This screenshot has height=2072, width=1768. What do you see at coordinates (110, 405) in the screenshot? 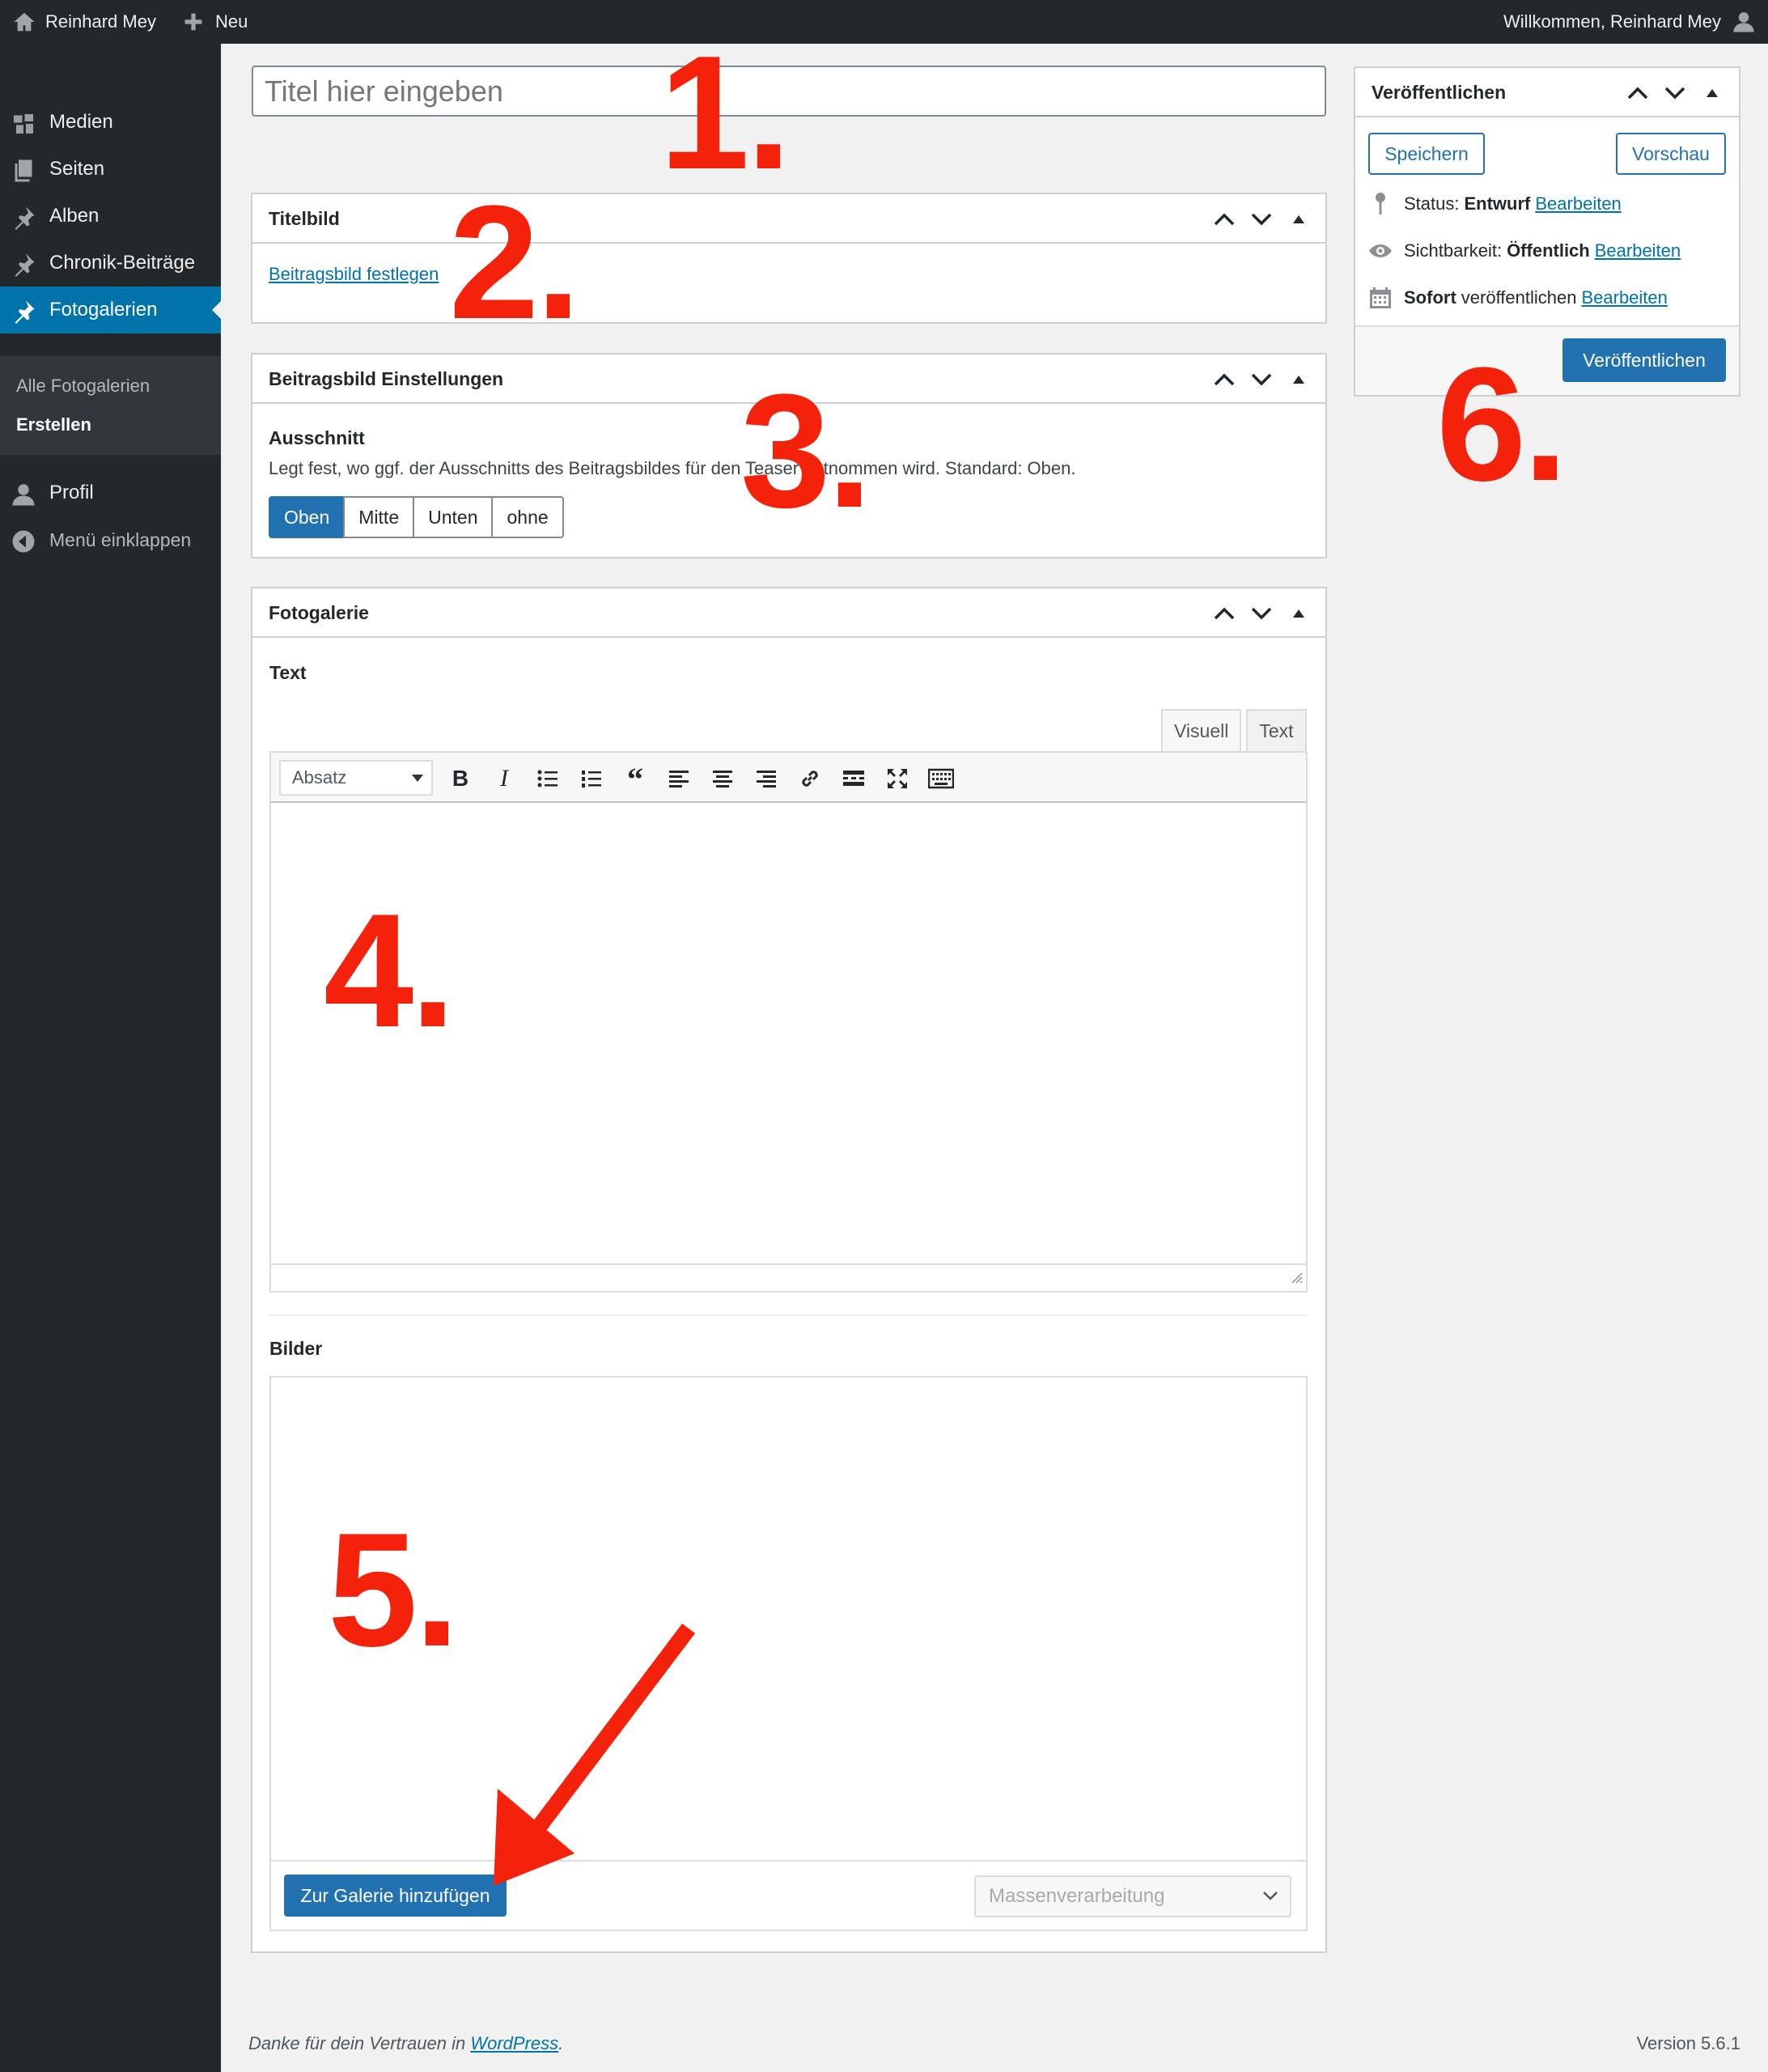
I see `fotogalerien-submenu: Alle Fotogalerien Erstellen` at bounding box center [110, 405].